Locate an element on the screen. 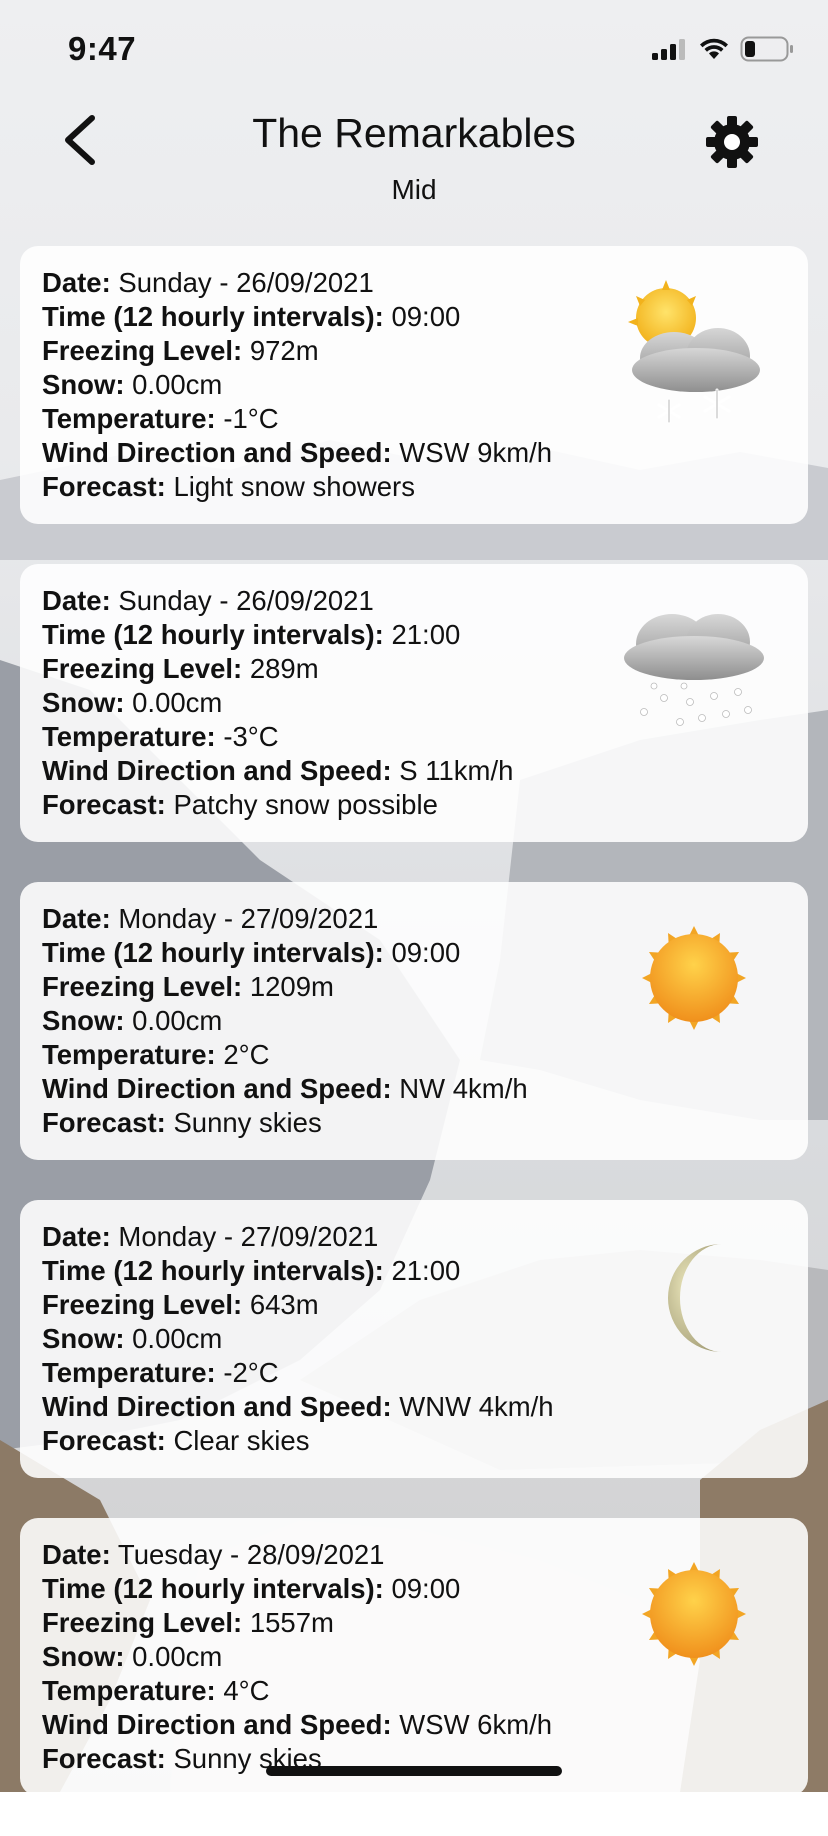 The height and width of the screenshot is (1836, 828). cellular-signal-icon is located at coordinates (668, 49).